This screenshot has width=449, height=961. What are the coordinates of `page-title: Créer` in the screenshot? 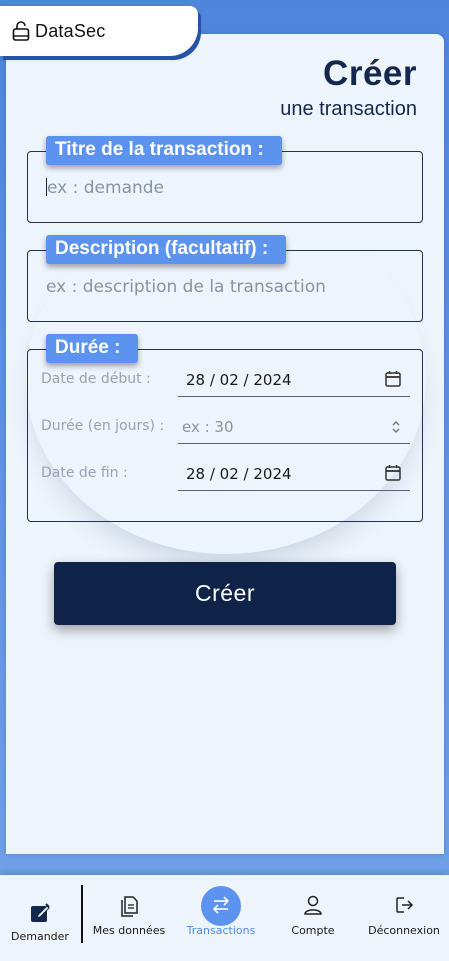 It's located at (370, 73).